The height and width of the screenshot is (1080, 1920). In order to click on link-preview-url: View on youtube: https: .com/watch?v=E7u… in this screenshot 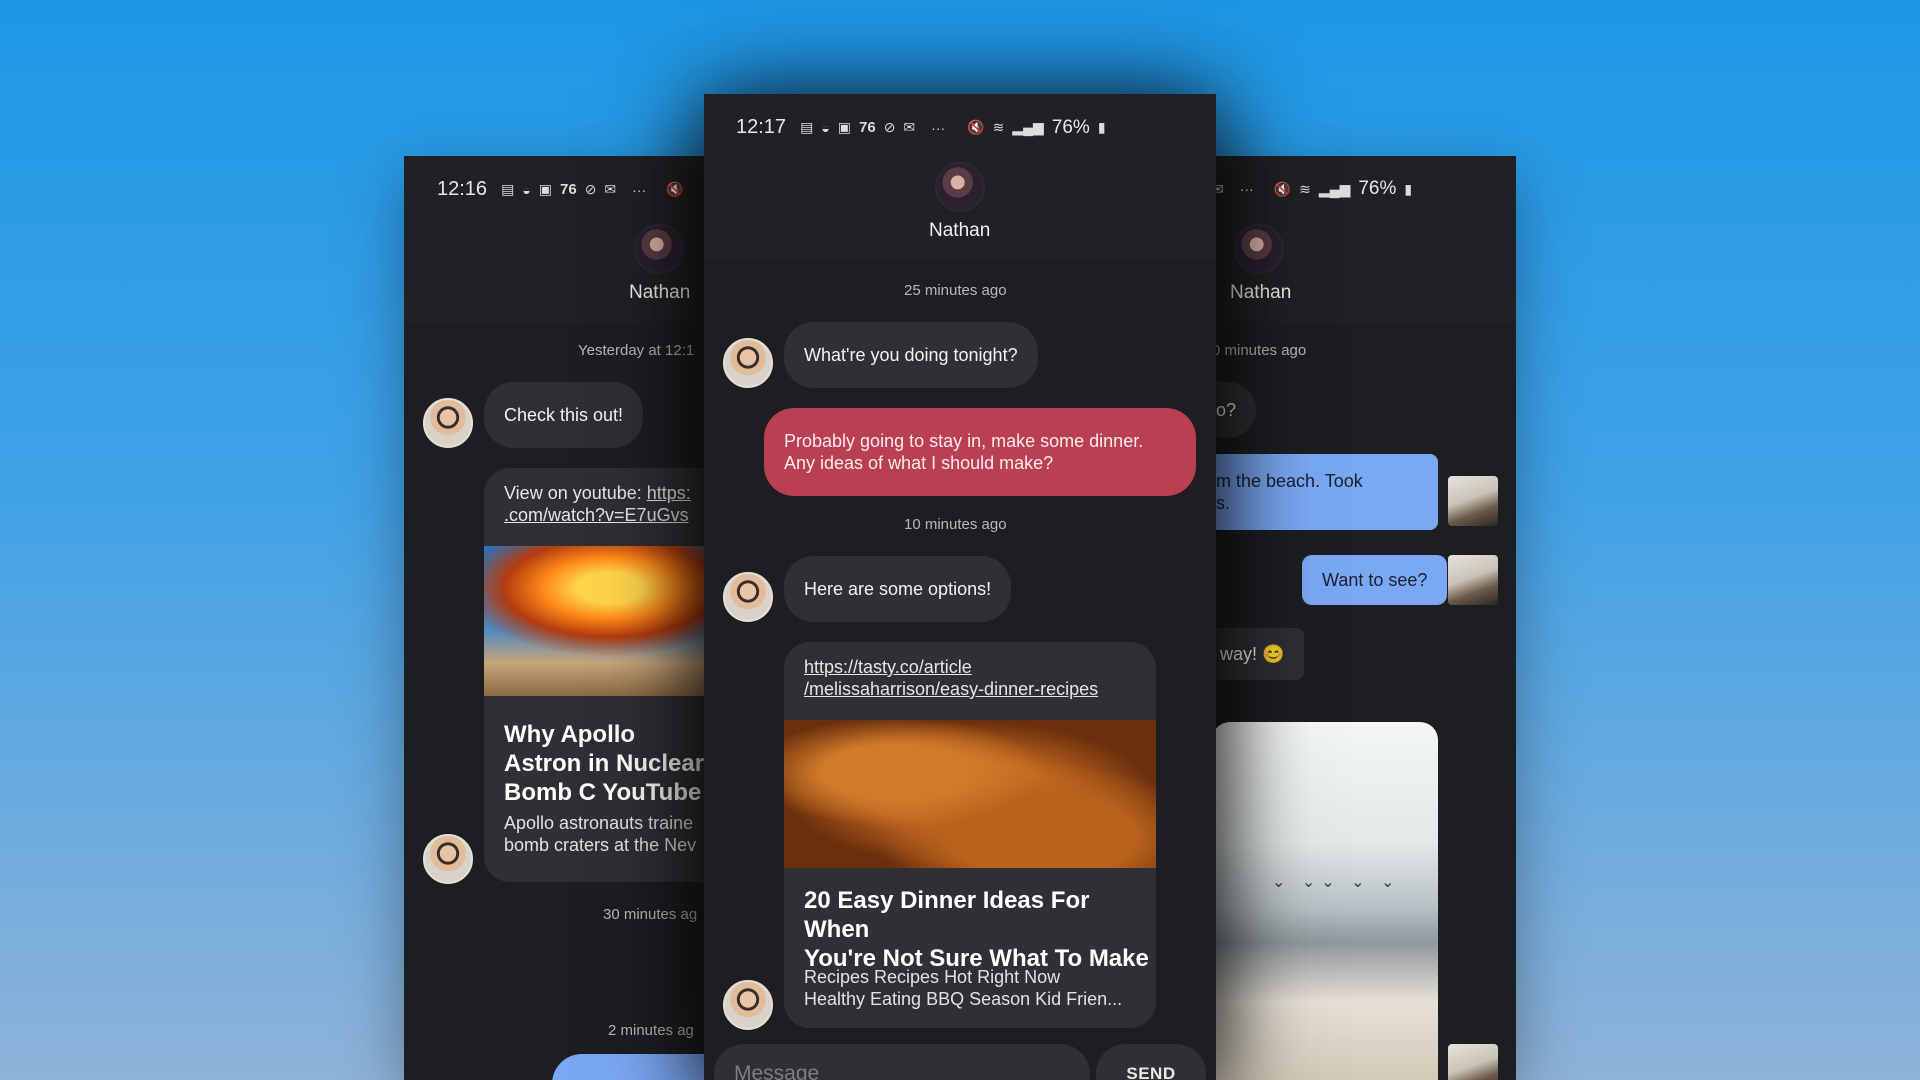, I will do `click(597, 504)`.